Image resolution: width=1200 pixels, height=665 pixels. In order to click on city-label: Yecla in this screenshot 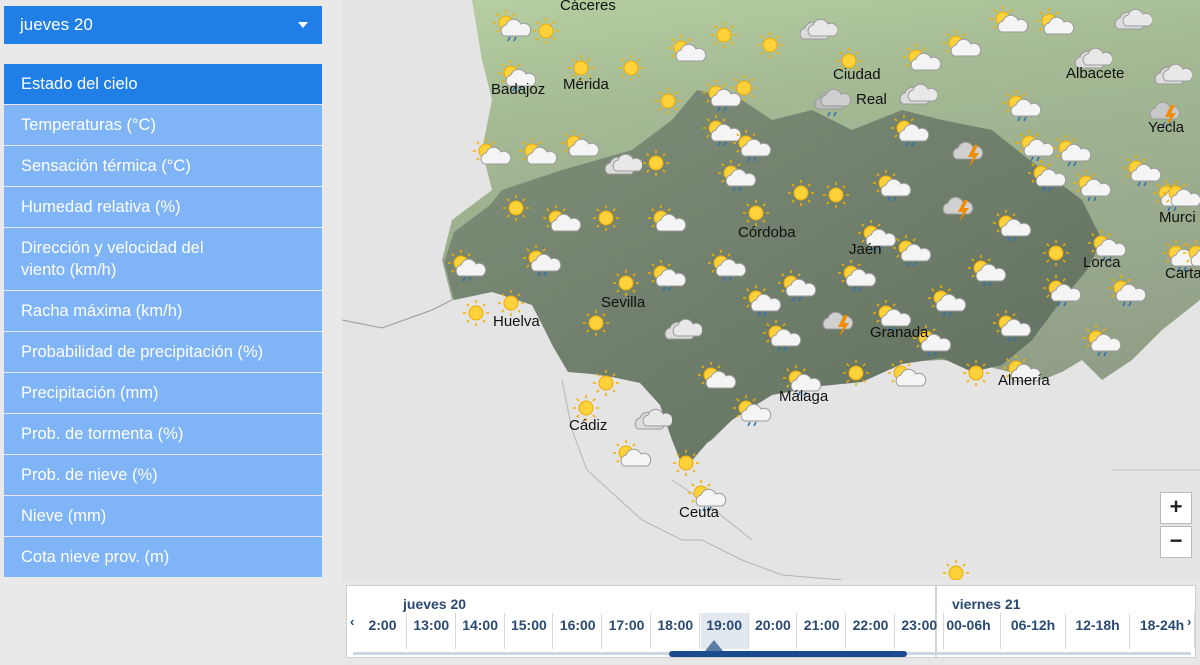, I will do `click(1166, 127)`.